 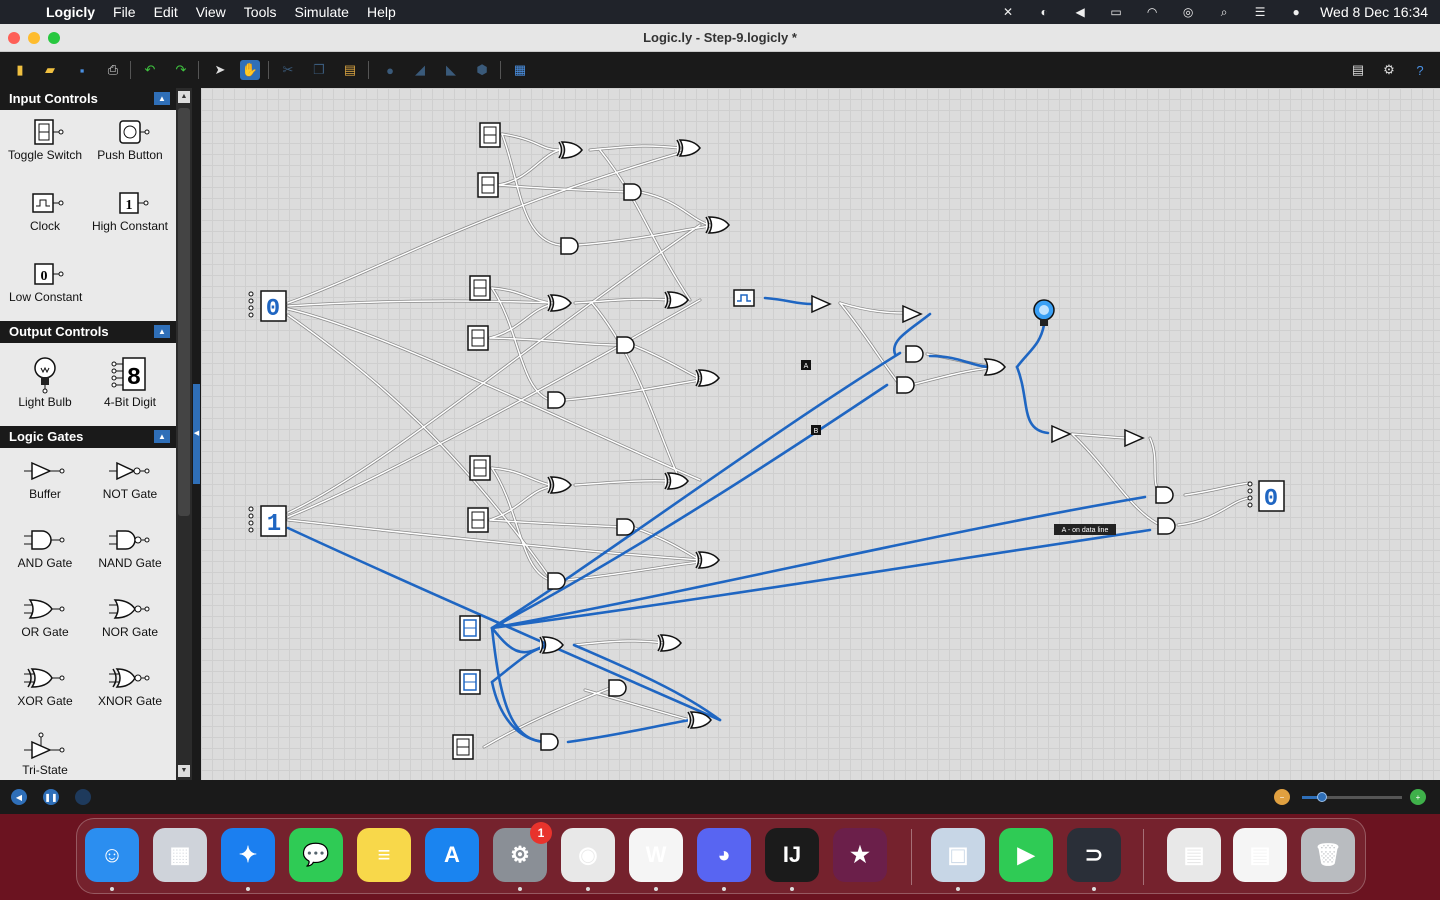 What do you see at coordinates (83, 797) in the screenshot?
I see `step-forward-icon` at bounding box center [83, 797].